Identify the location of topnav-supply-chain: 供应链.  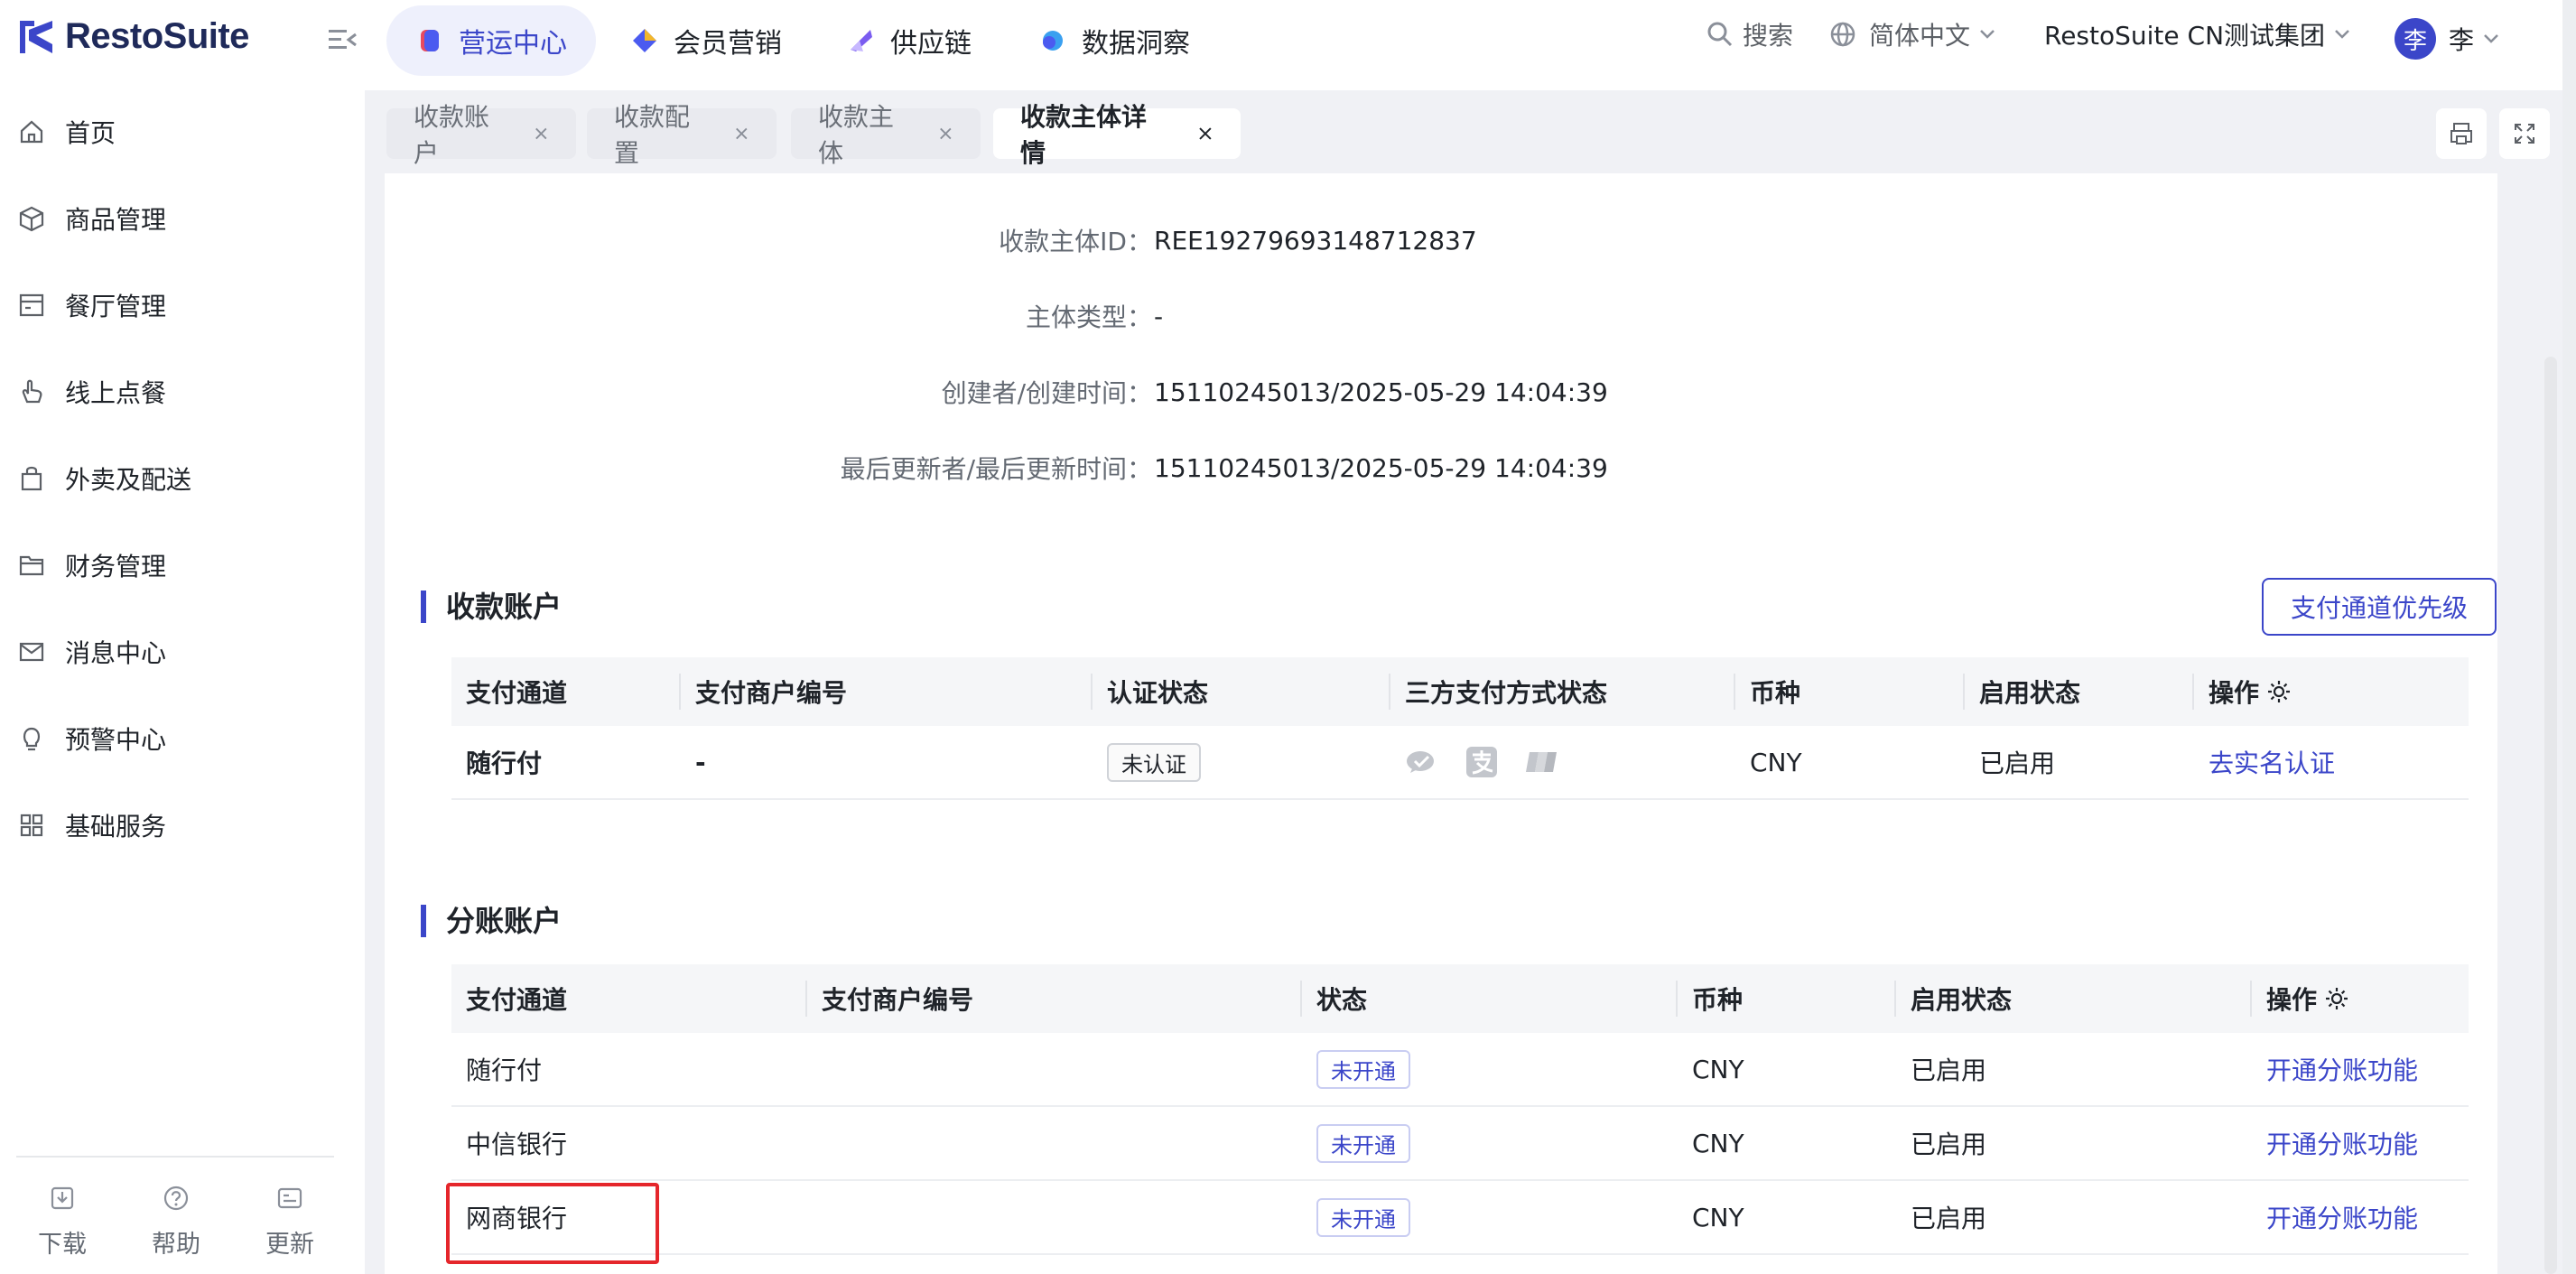
(909, 41).